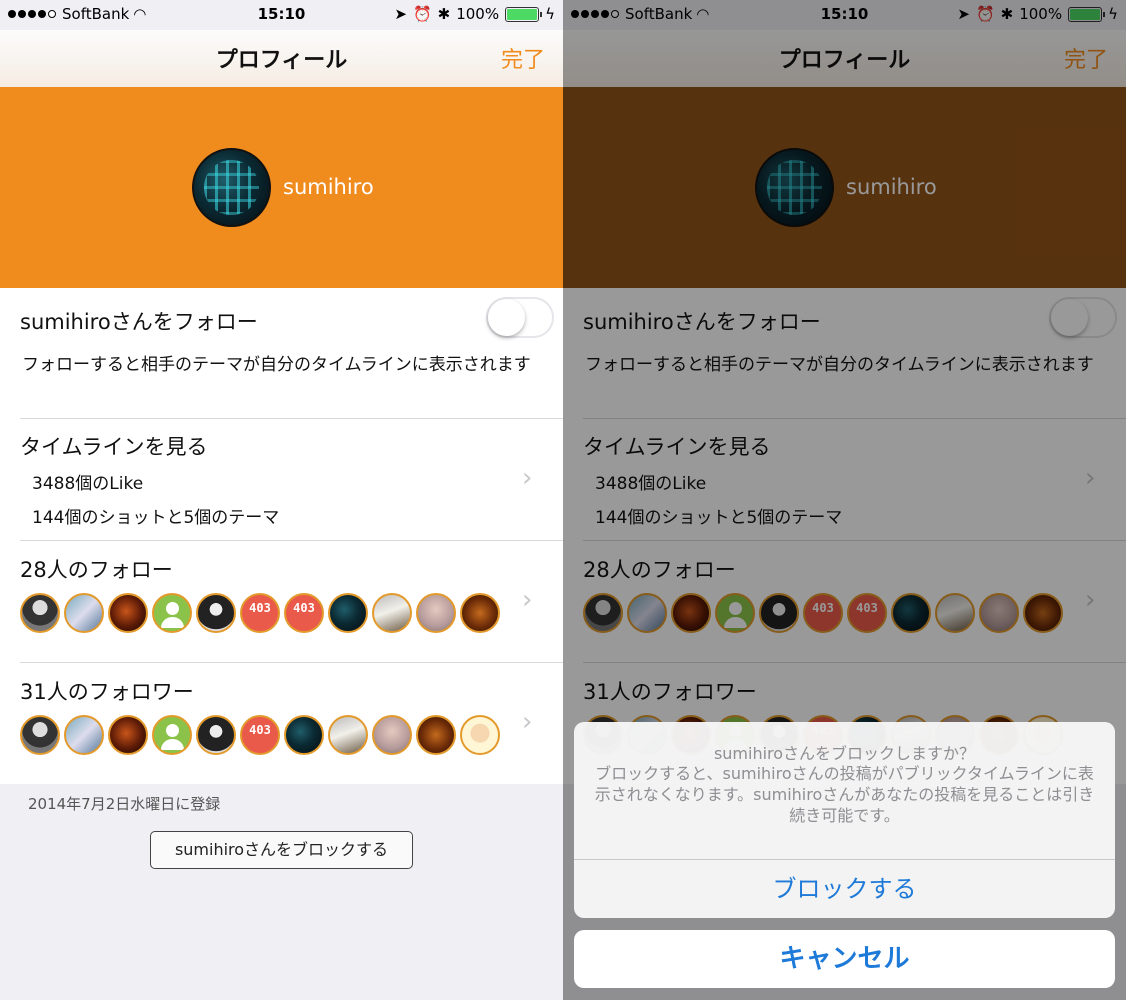 This screenshot has width=1126, height=1000. I want to click on following-avatars: 403 403, so click(260, 613).